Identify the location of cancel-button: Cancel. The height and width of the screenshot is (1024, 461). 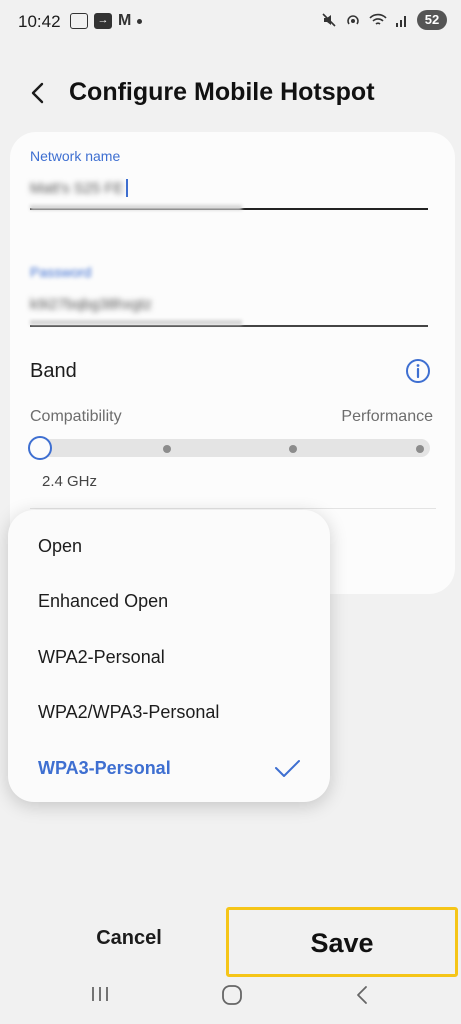
(129, 938).